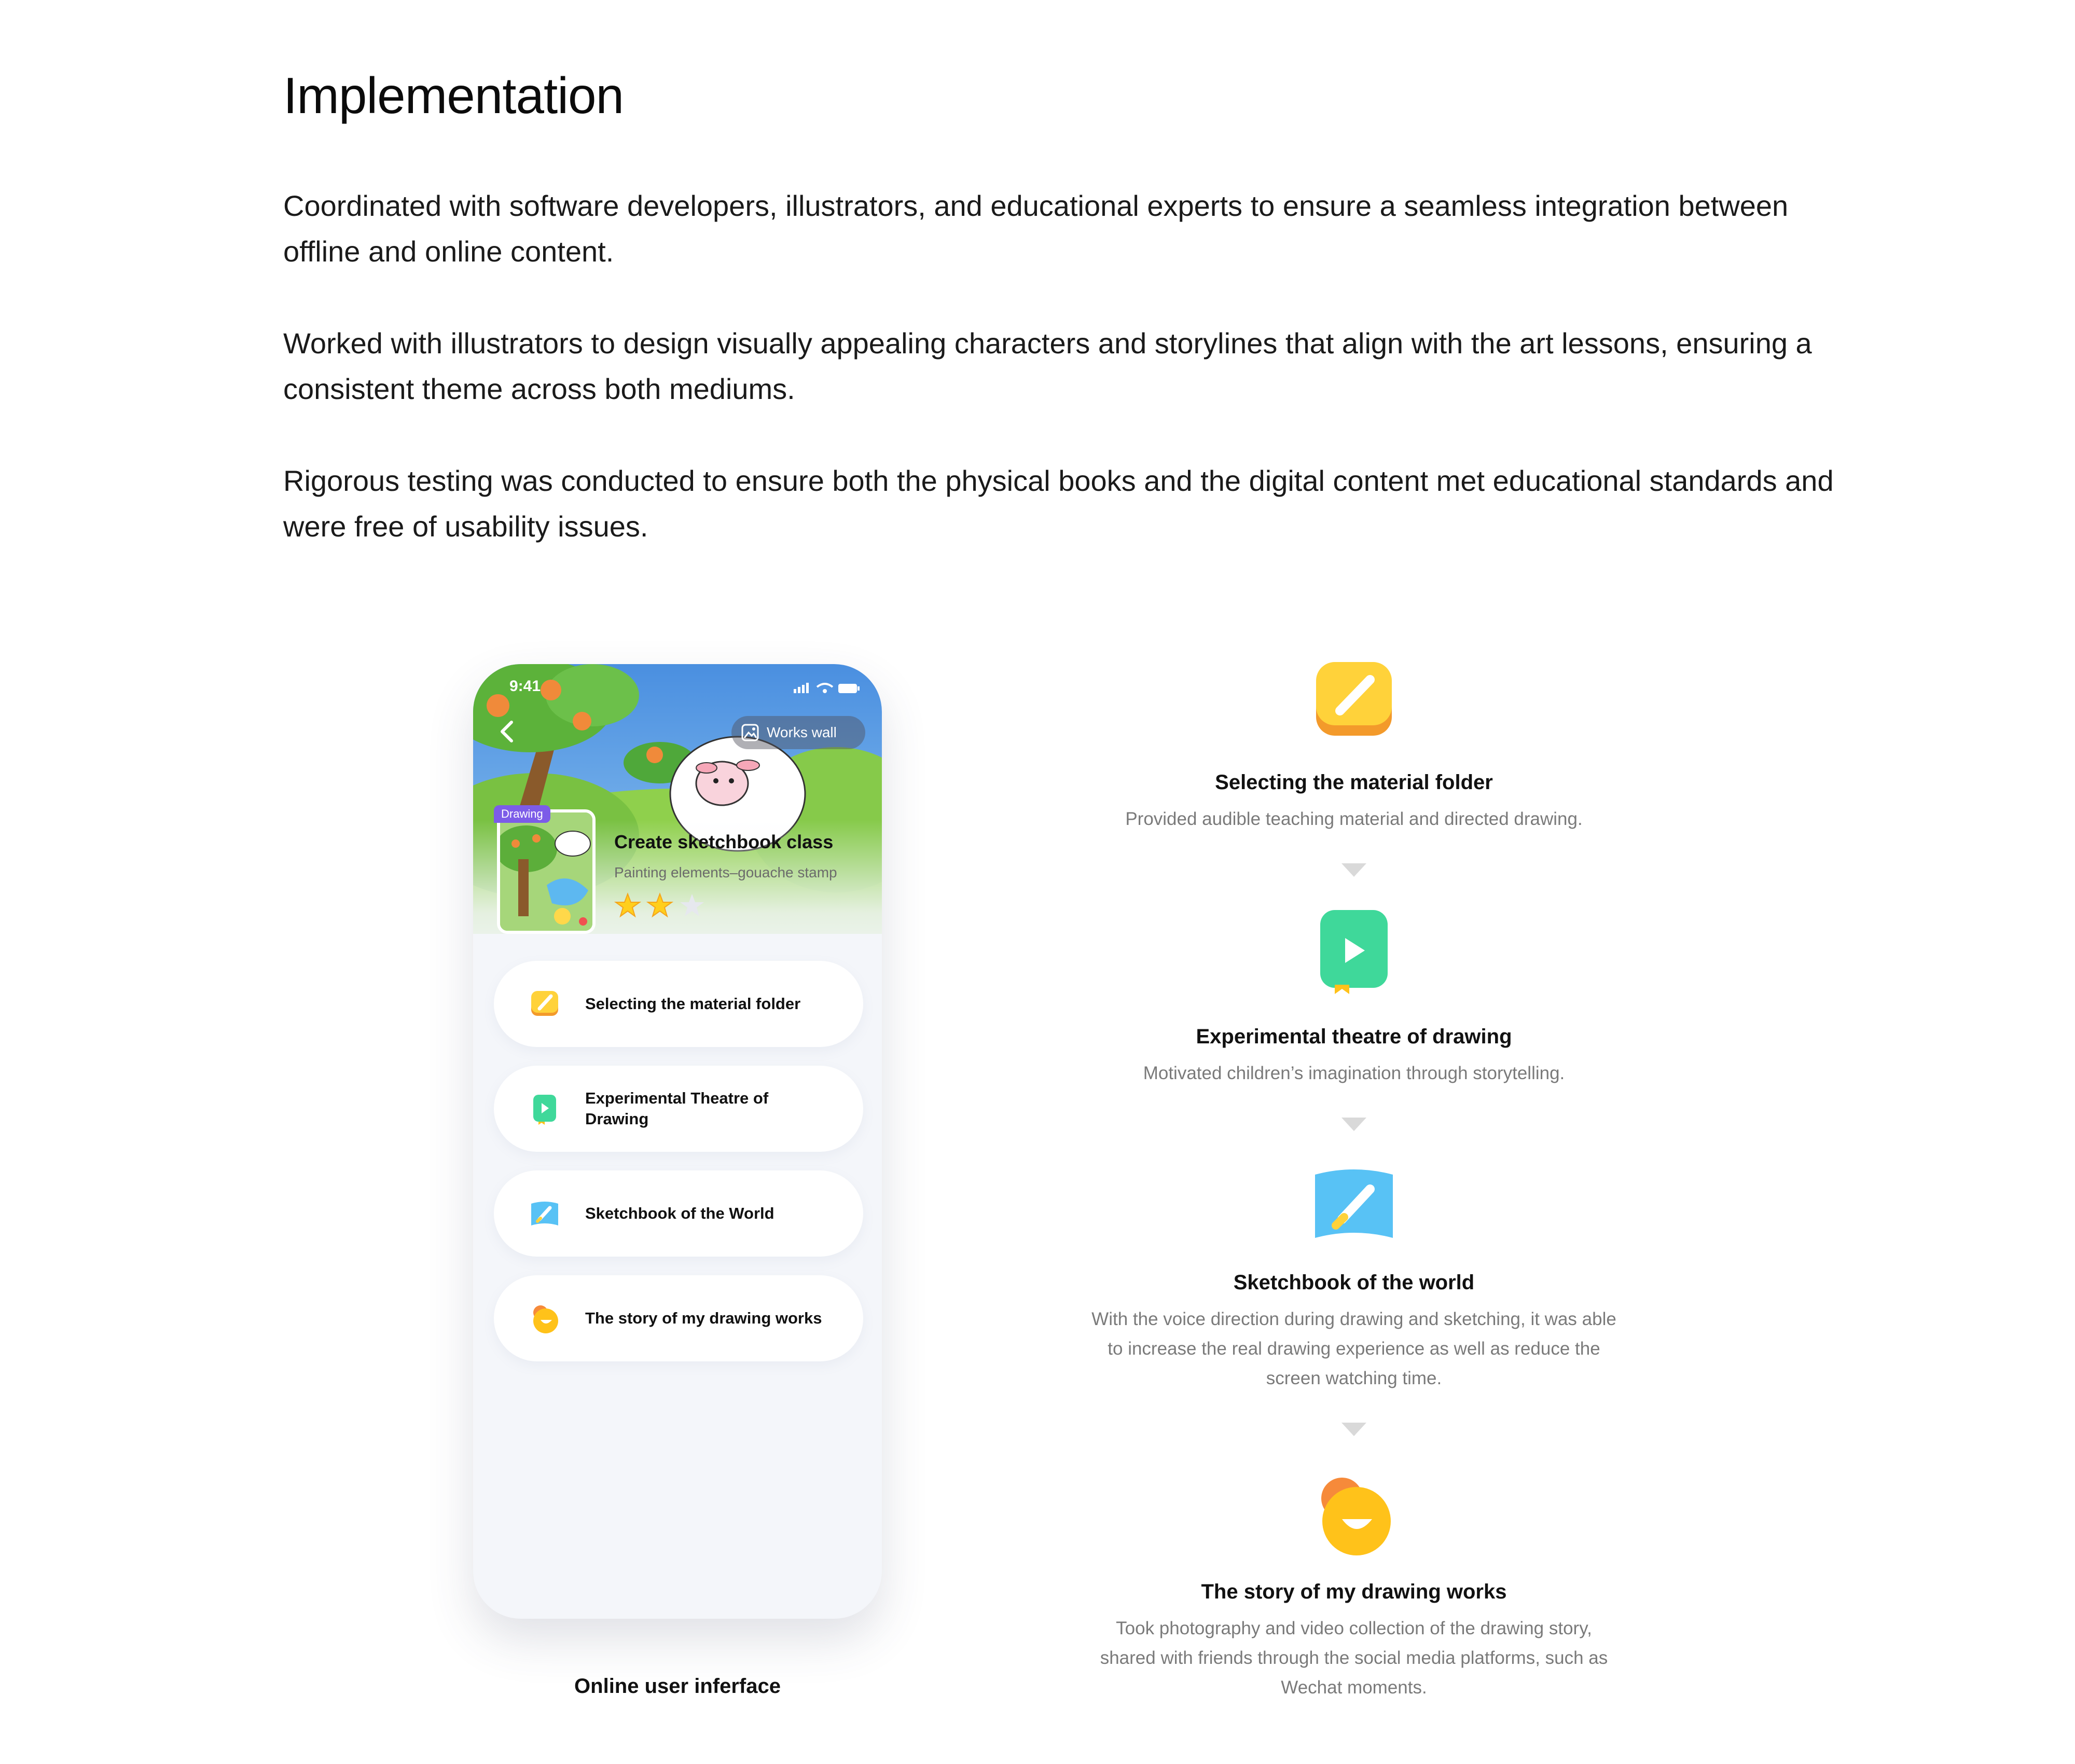 This screenshot has height=1764, width=2075. Describe the element at coordinates (693, 1004) in the screenshot. I see `menu-item-label: Selecting the material folder` at that location.